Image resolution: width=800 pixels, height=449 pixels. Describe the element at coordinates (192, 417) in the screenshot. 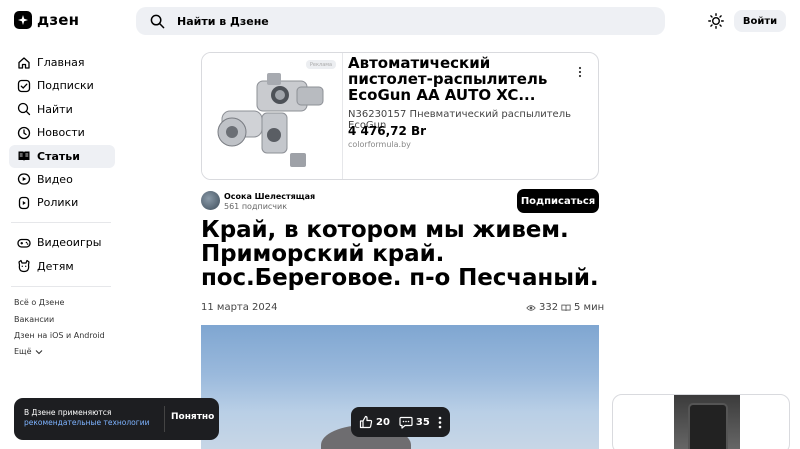

I see `cookie-accept-button: Понятно` at that location.